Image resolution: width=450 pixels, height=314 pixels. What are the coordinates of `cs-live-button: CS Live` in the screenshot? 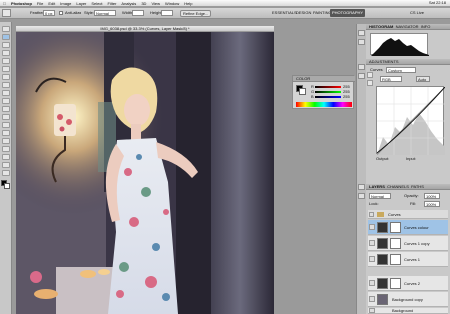 It's located at (417, 13).